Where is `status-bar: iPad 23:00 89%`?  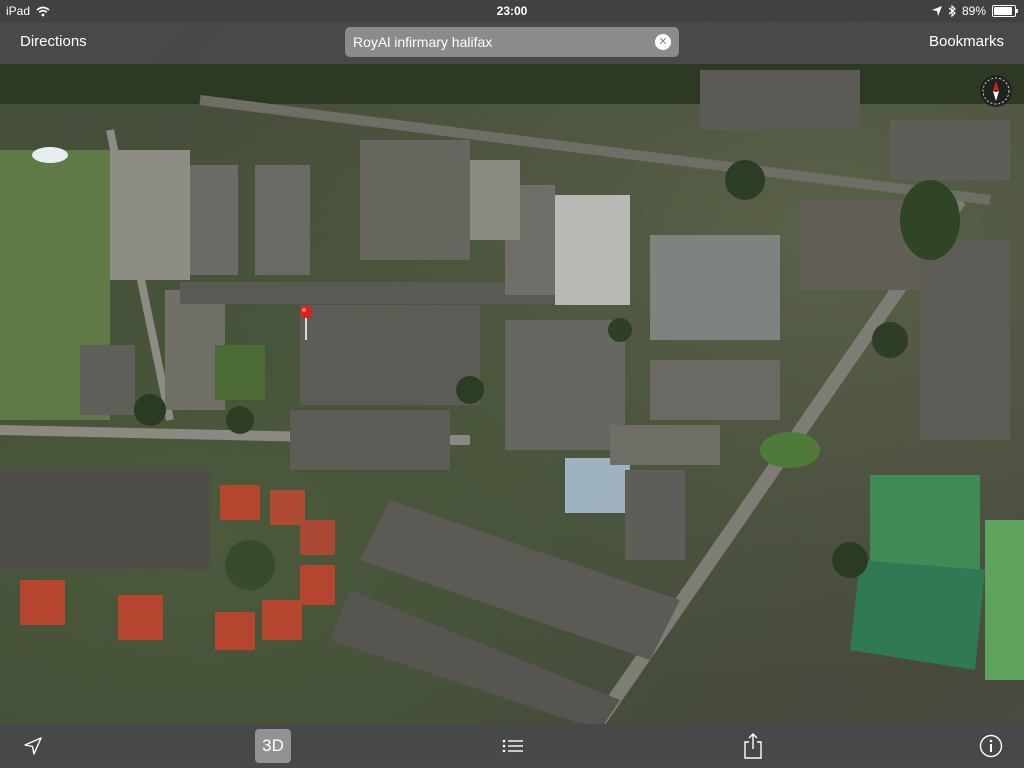 status-bar: iPad 23:00 89% is located at coordinates (512, 11).